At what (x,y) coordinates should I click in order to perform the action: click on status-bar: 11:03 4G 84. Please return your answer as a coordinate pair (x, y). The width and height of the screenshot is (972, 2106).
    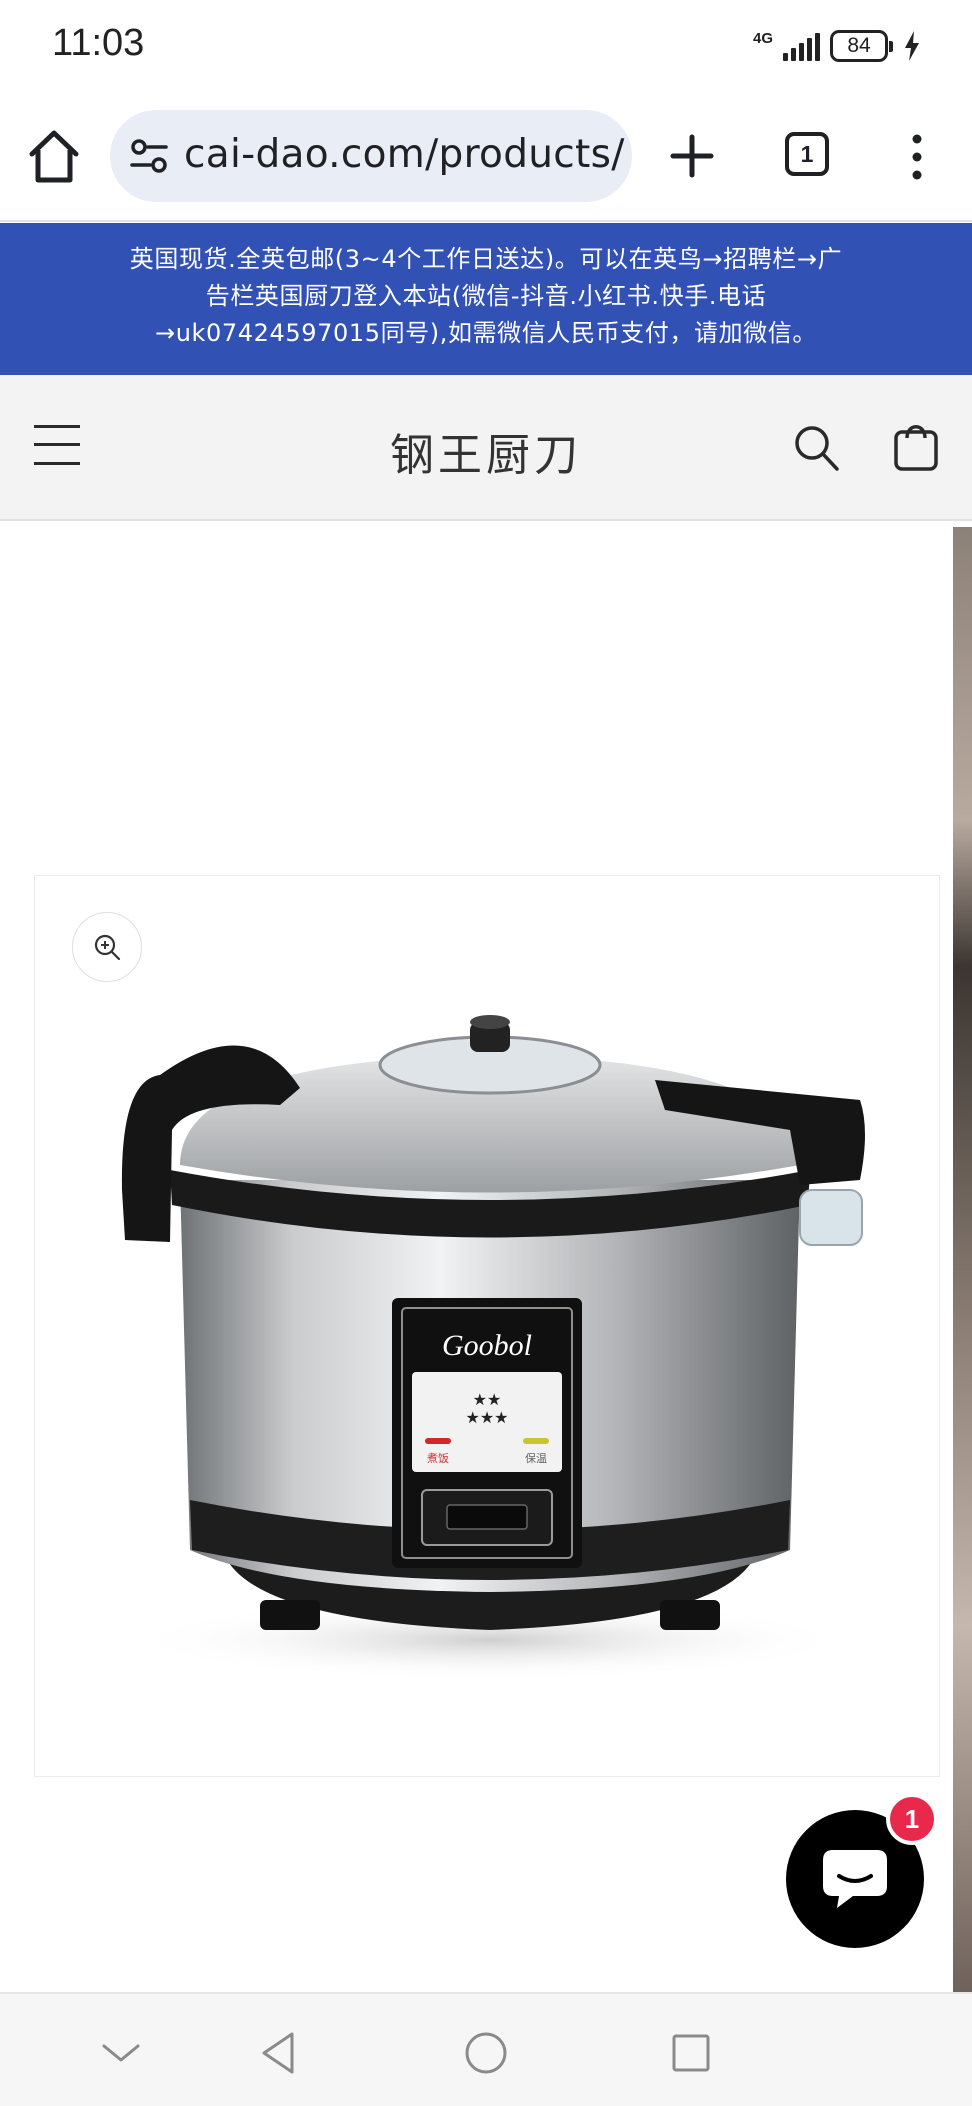
    Looking at the image, I should click on (486, 48).